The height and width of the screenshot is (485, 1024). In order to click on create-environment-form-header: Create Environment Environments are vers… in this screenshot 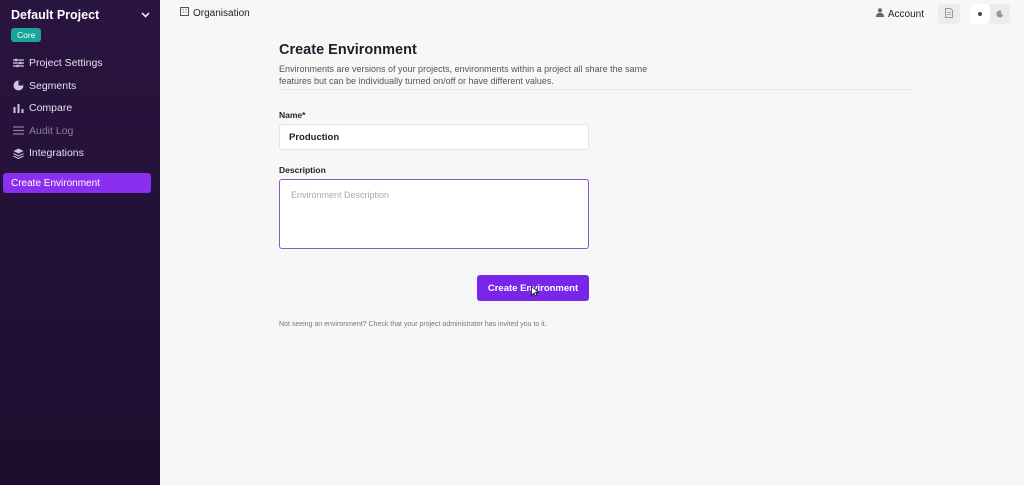, I will do `click(599, 64)`.